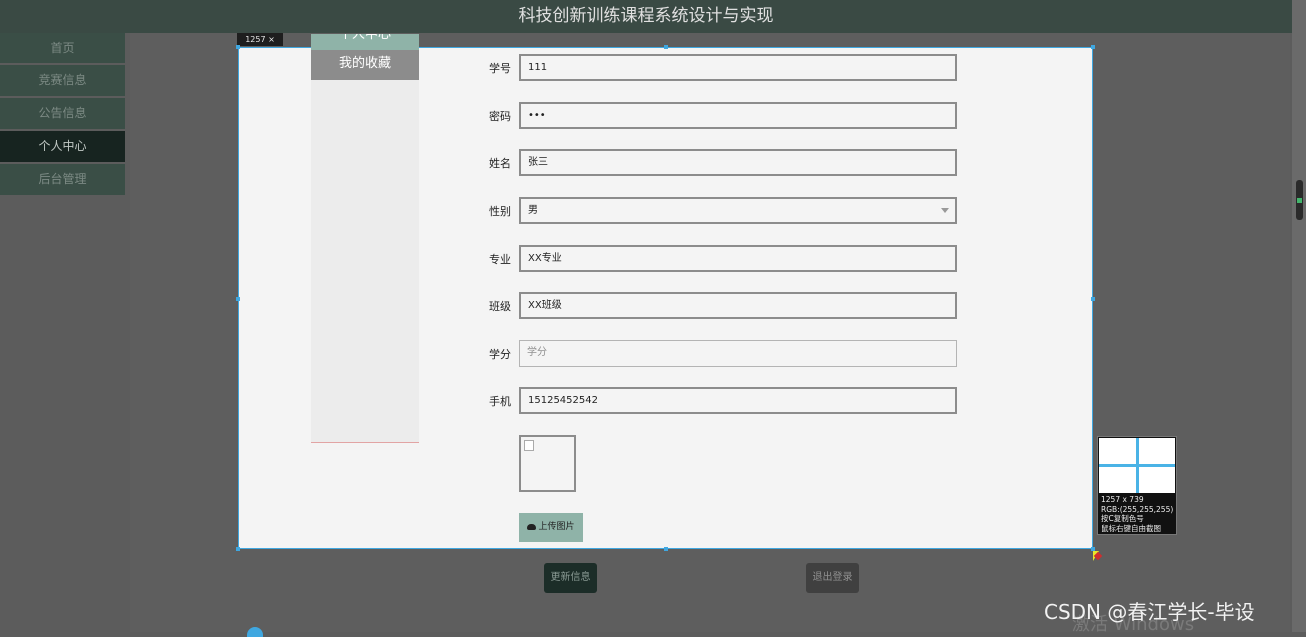 This screenshot has height=637, width=1306. Describe the element at coordinates (738, 305) in the screenshot. I see `class-input: XX班级` at that location.